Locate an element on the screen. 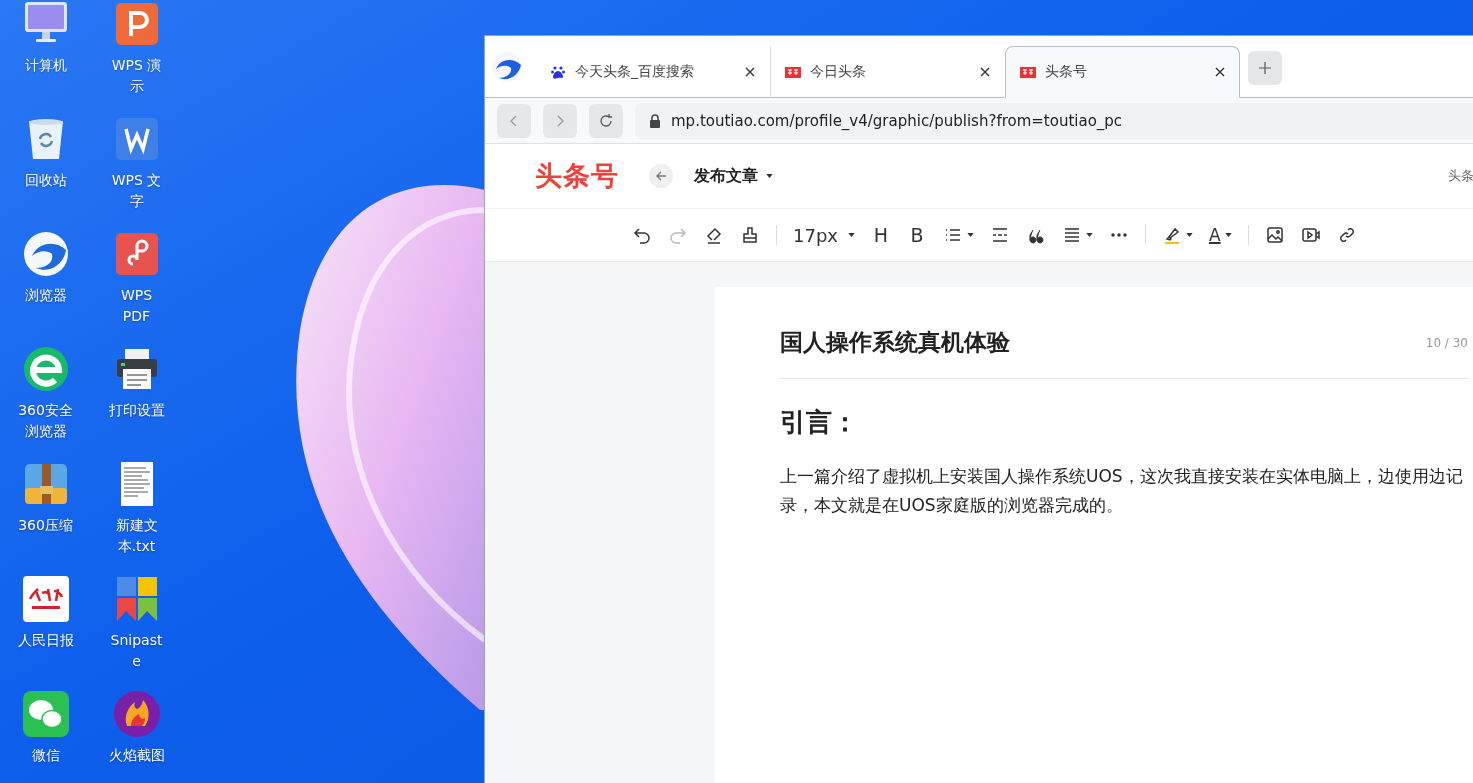  align-icon is located at coordinates (1072, 235).